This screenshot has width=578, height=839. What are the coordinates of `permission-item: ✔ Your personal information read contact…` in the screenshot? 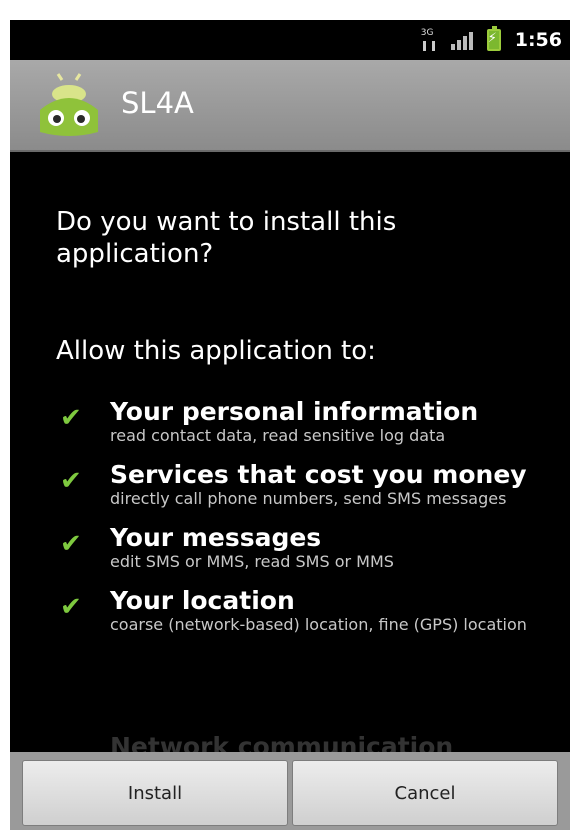 It's located at (290, 421).